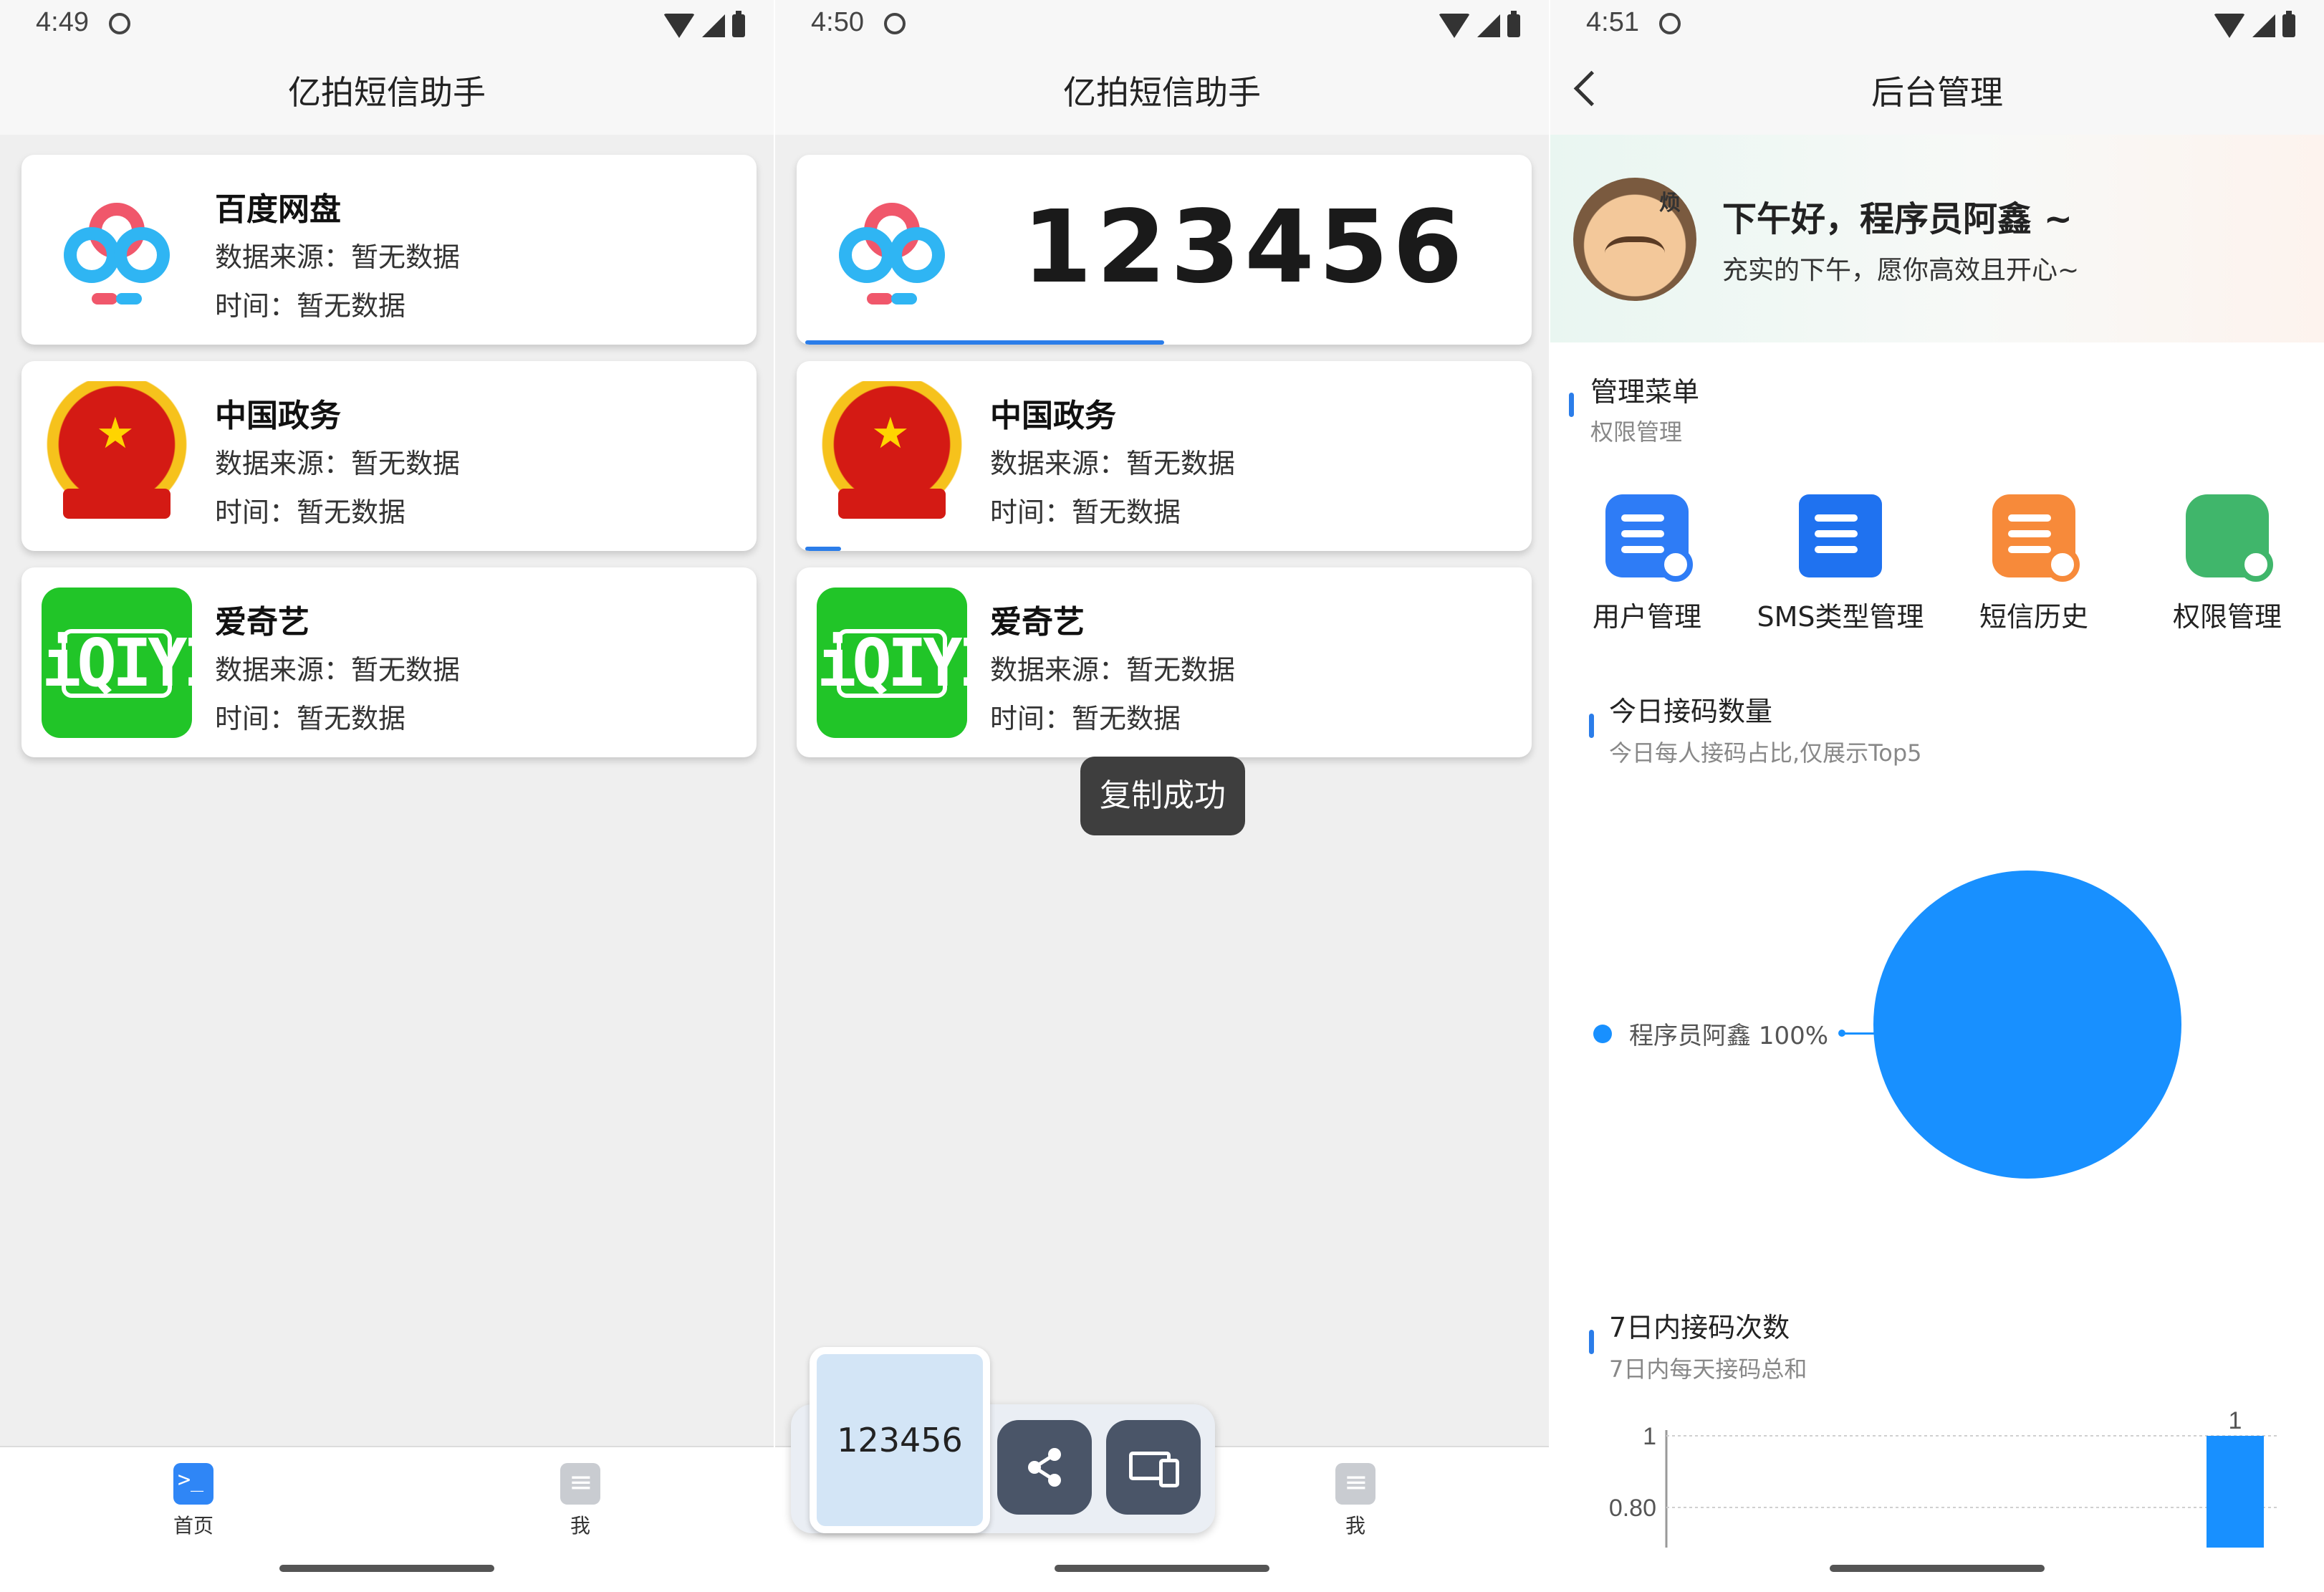  What do you see at coordinates (193, 1484) in the screenshot?
I see `terminal-icon` at bounding box center [193, 1484].